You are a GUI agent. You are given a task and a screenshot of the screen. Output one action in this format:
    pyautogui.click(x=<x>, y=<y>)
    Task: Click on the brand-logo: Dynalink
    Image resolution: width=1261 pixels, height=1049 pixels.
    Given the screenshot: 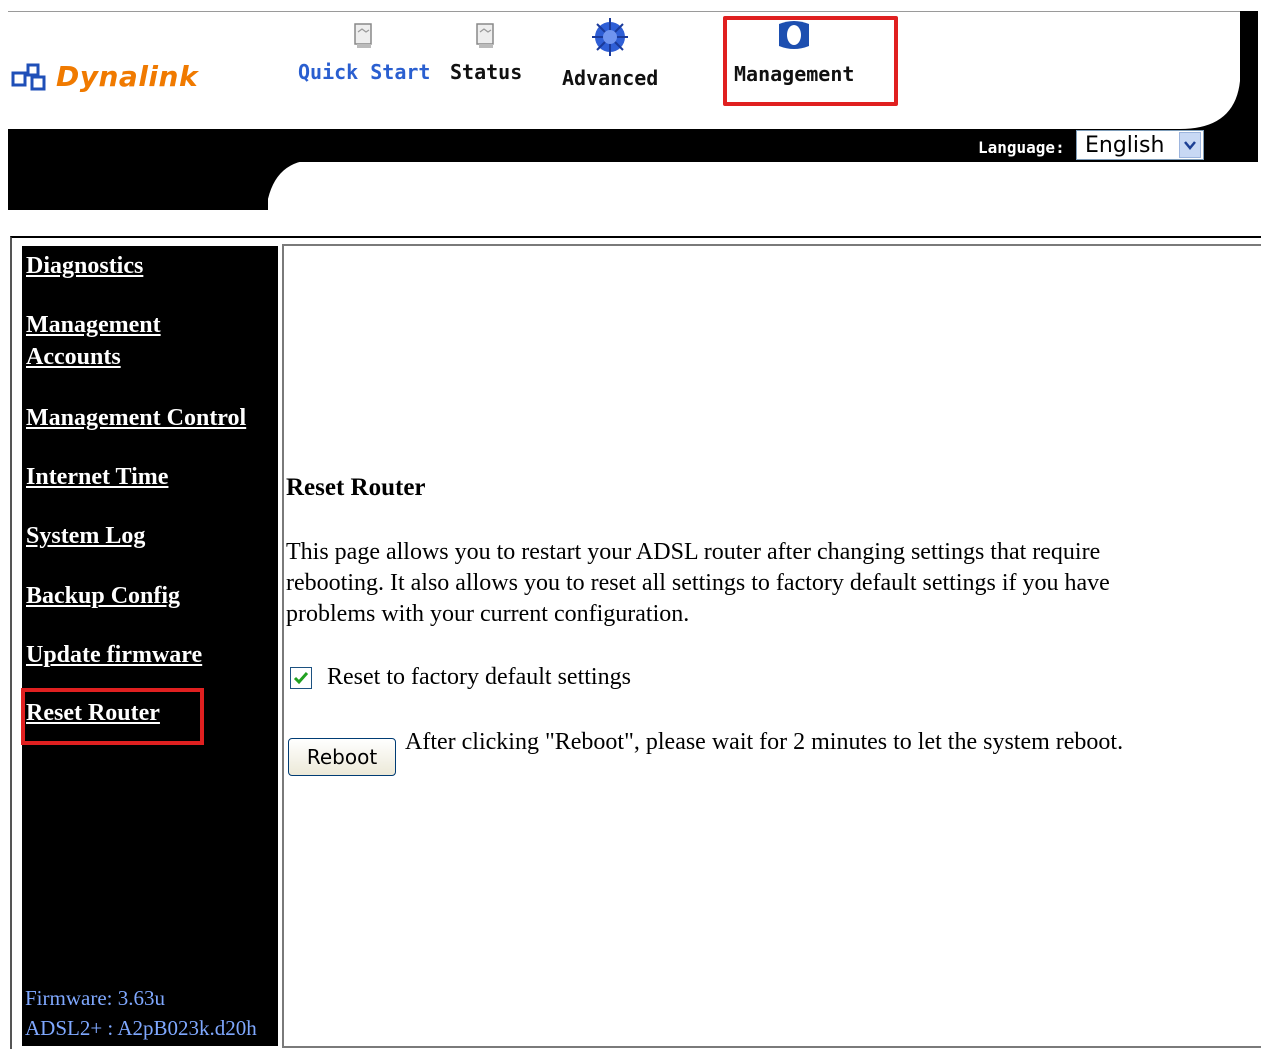 What is the action you would take?
    pyautogui.click(x=104, y=76)
    